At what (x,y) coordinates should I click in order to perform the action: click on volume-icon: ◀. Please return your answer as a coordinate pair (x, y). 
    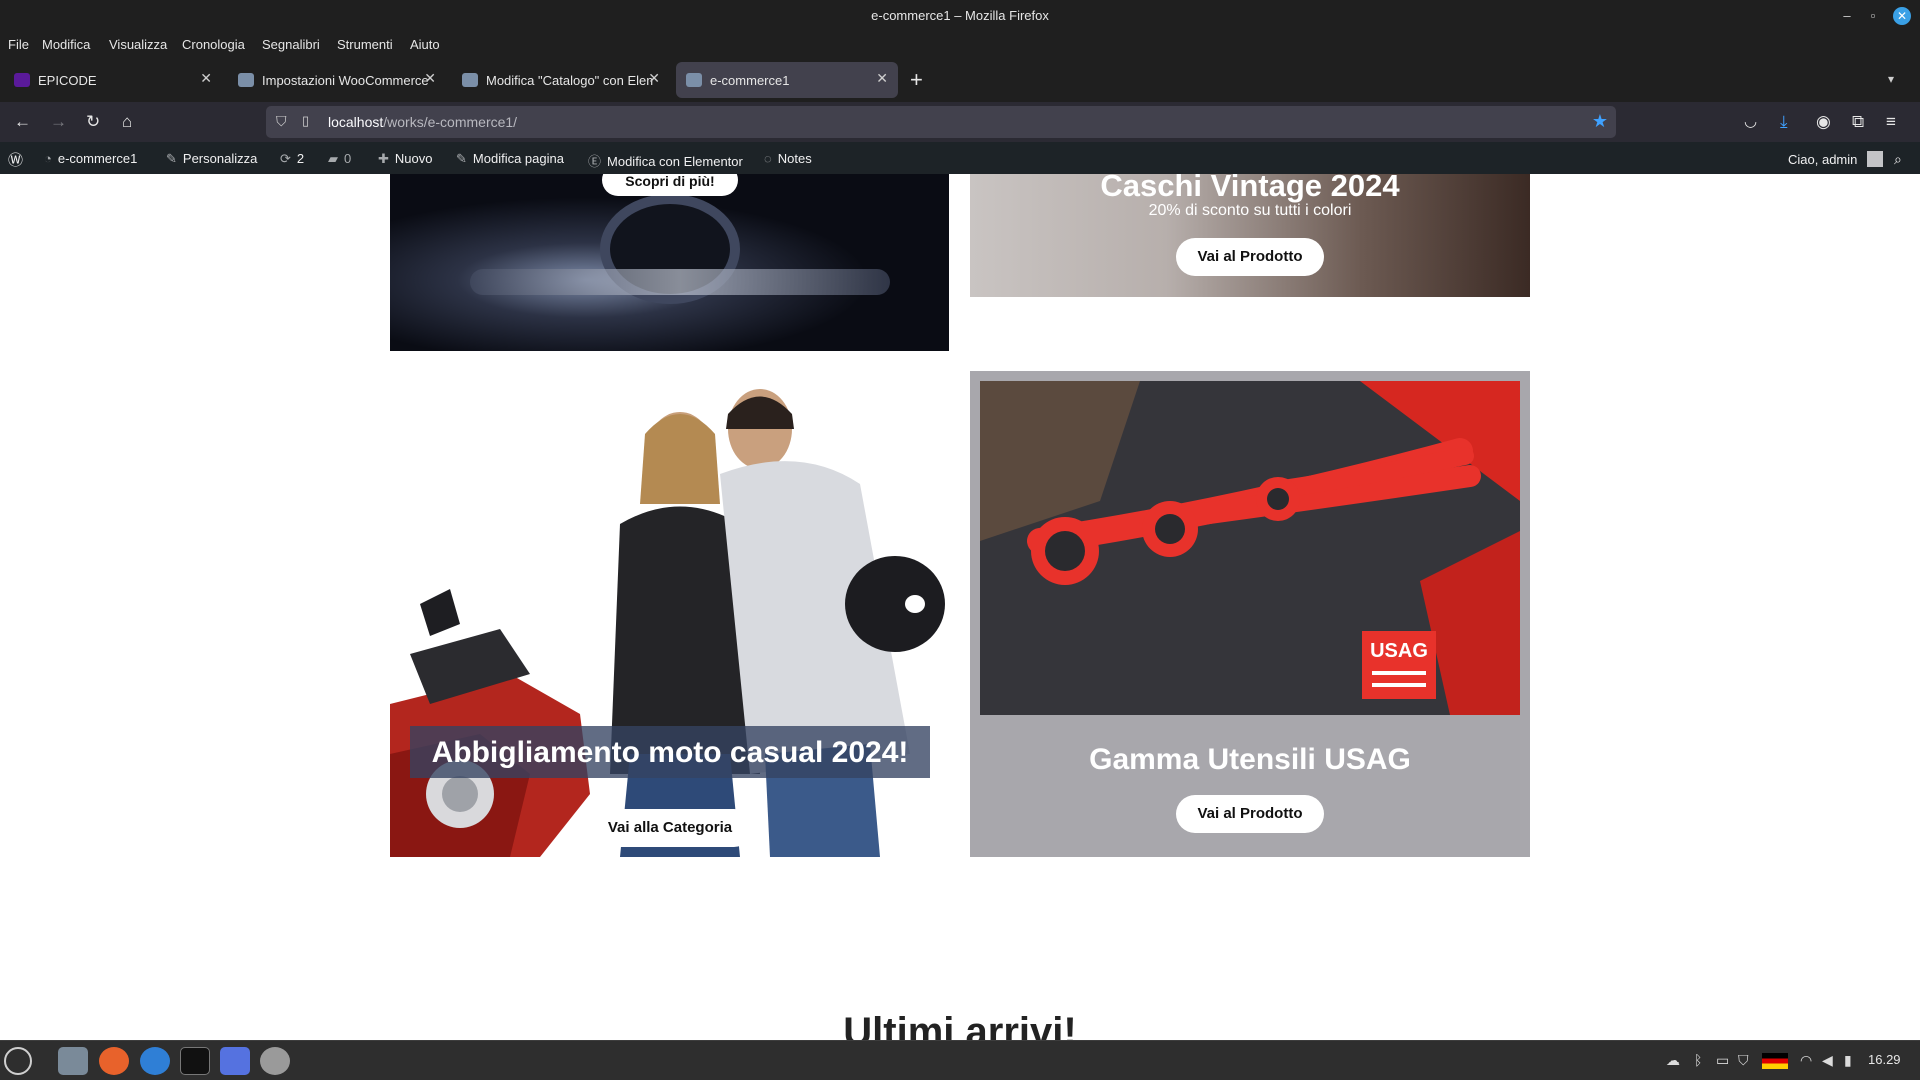
    Looking at the image, I should click on (1827, 1060).